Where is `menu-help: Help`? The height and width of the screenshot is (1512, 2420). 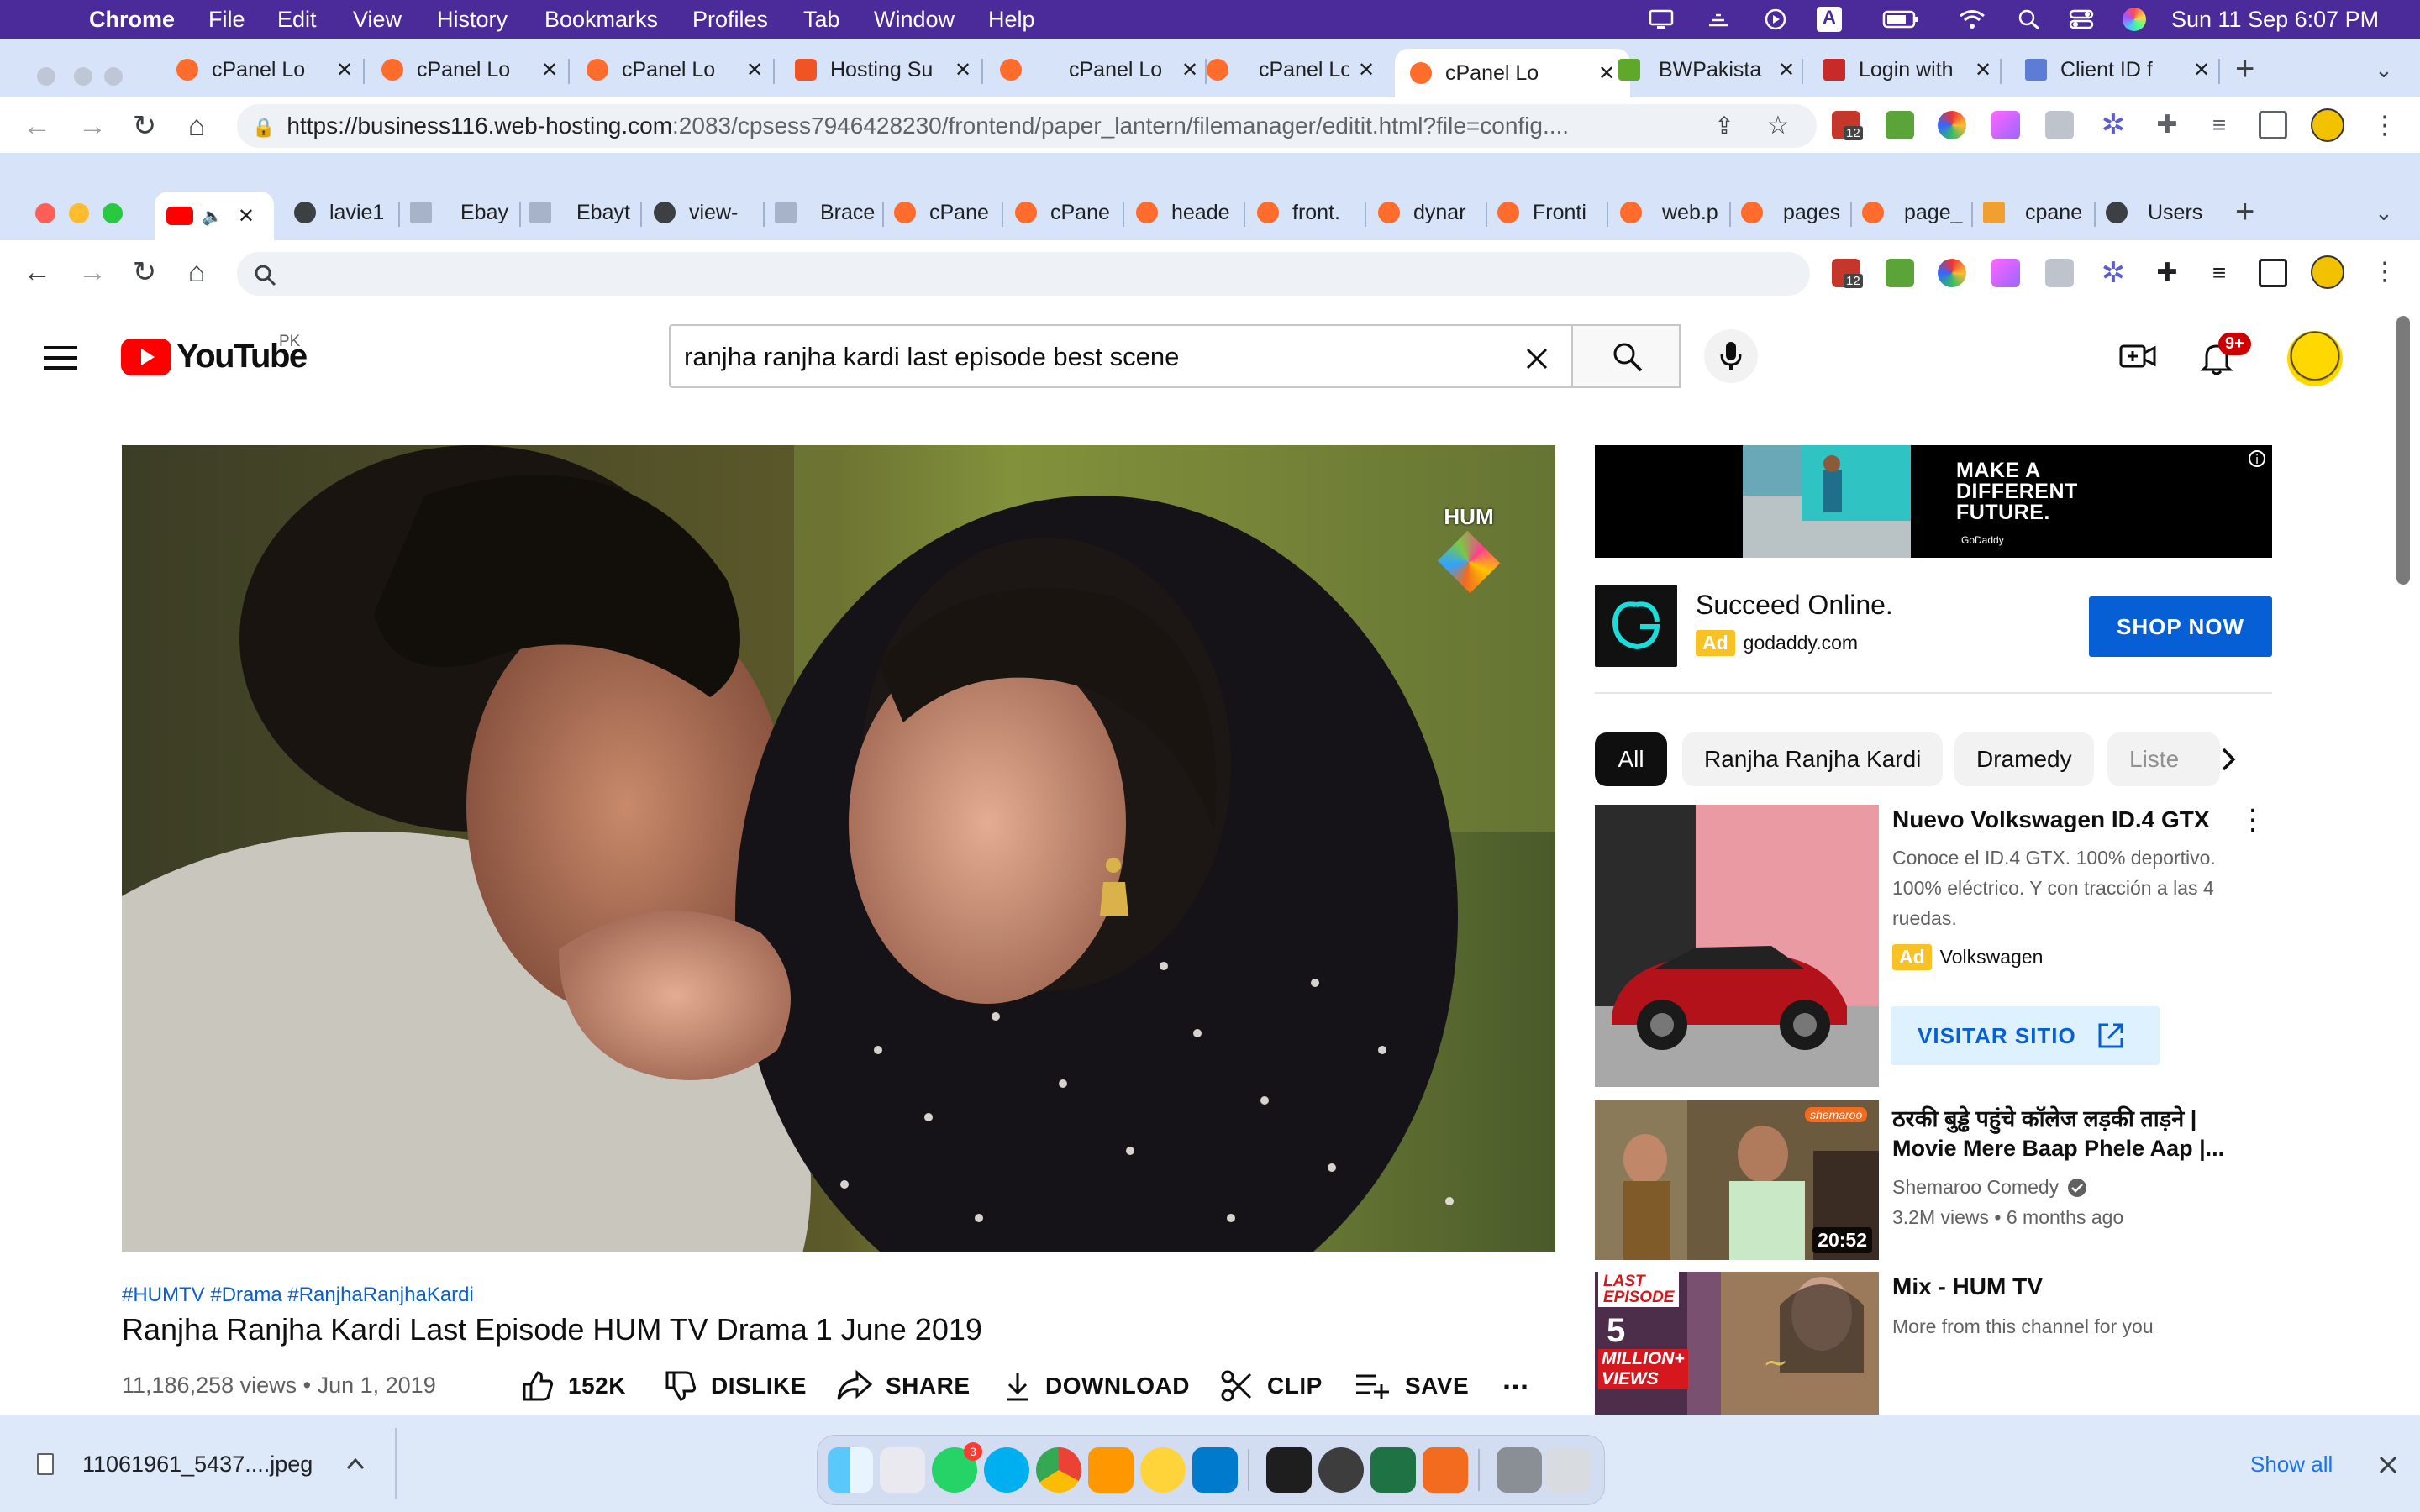
menu-help: Help is located at coordinates (1012, 20).